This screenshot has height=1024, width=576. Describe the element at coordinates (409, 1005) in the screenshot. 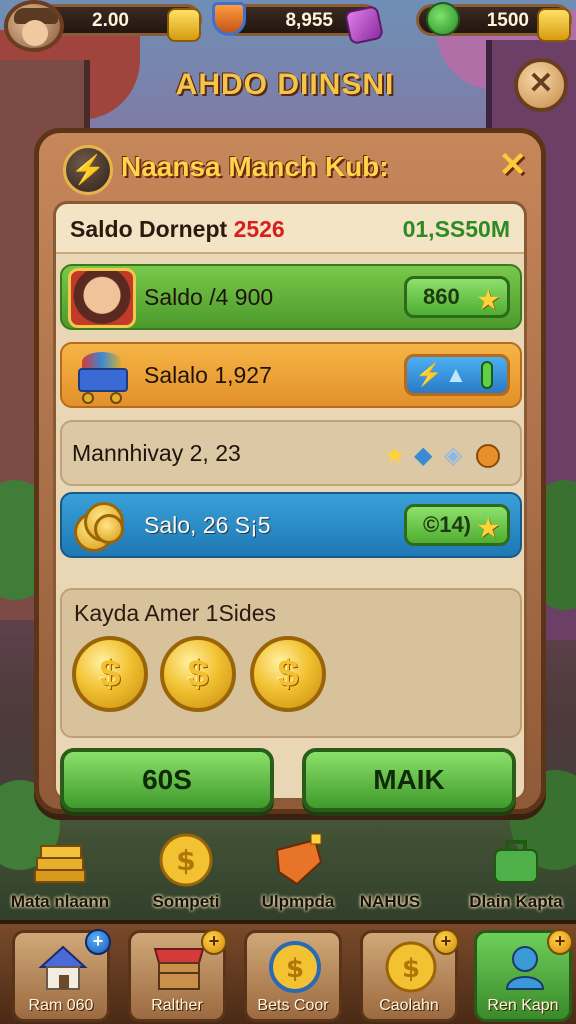

I see `nav-label: Caolahn` at that location.